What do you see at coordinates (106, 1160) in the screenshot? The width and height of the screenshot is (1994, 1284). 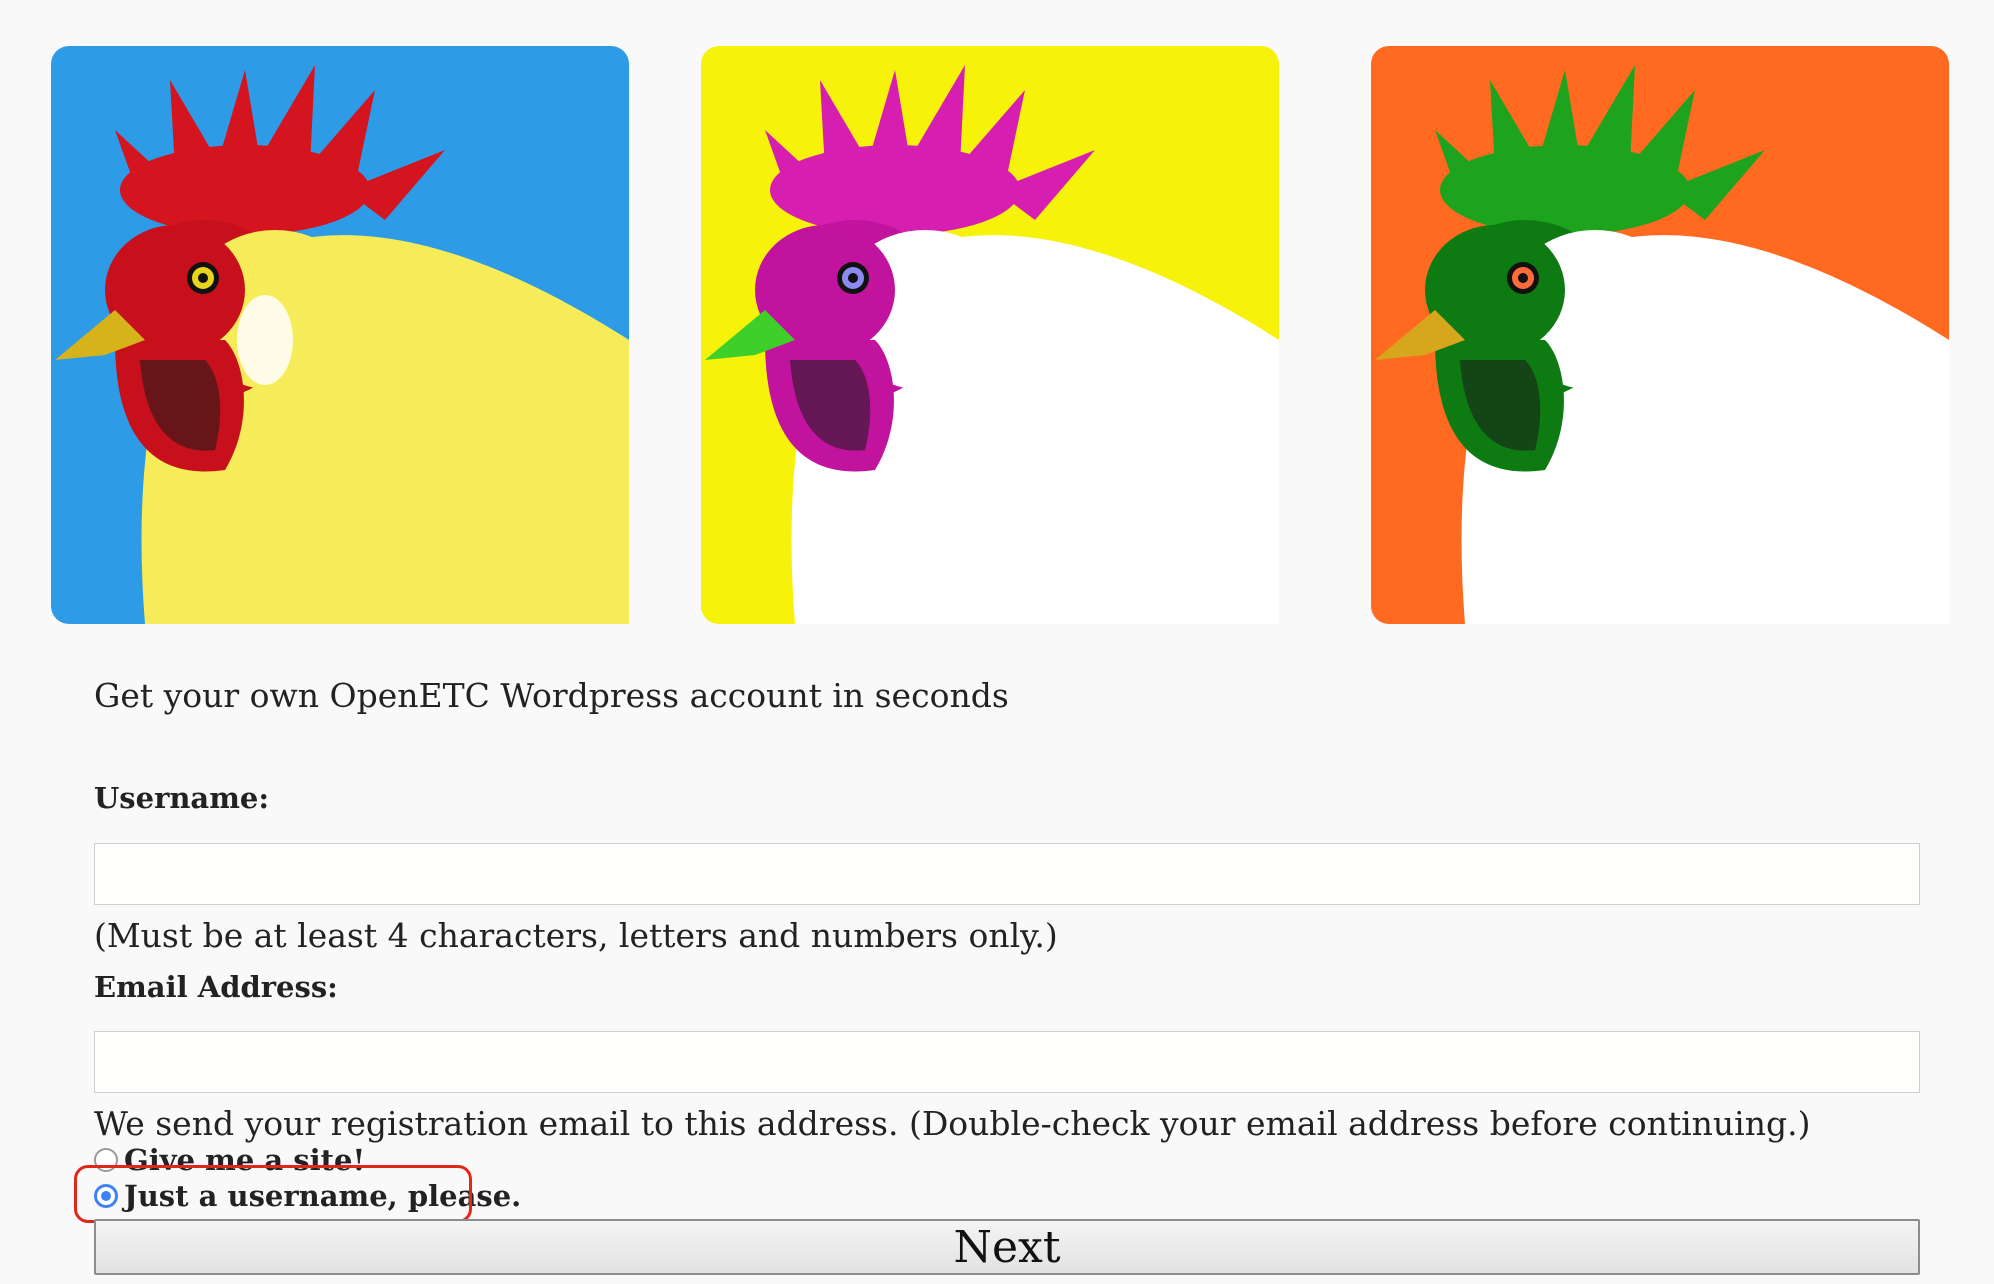 I see `give-me-a-site-radio` at bounding box center [106, 1160].